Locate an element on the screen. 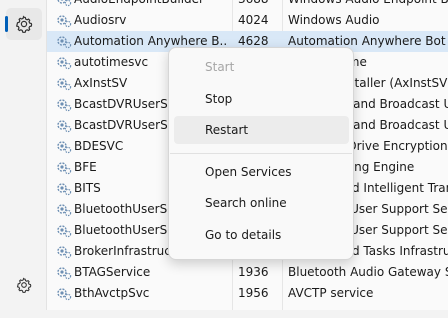 This screenshot has width=448, height=318. menu-item-go-to-details: Go to details is located at coordinates (261, 235).